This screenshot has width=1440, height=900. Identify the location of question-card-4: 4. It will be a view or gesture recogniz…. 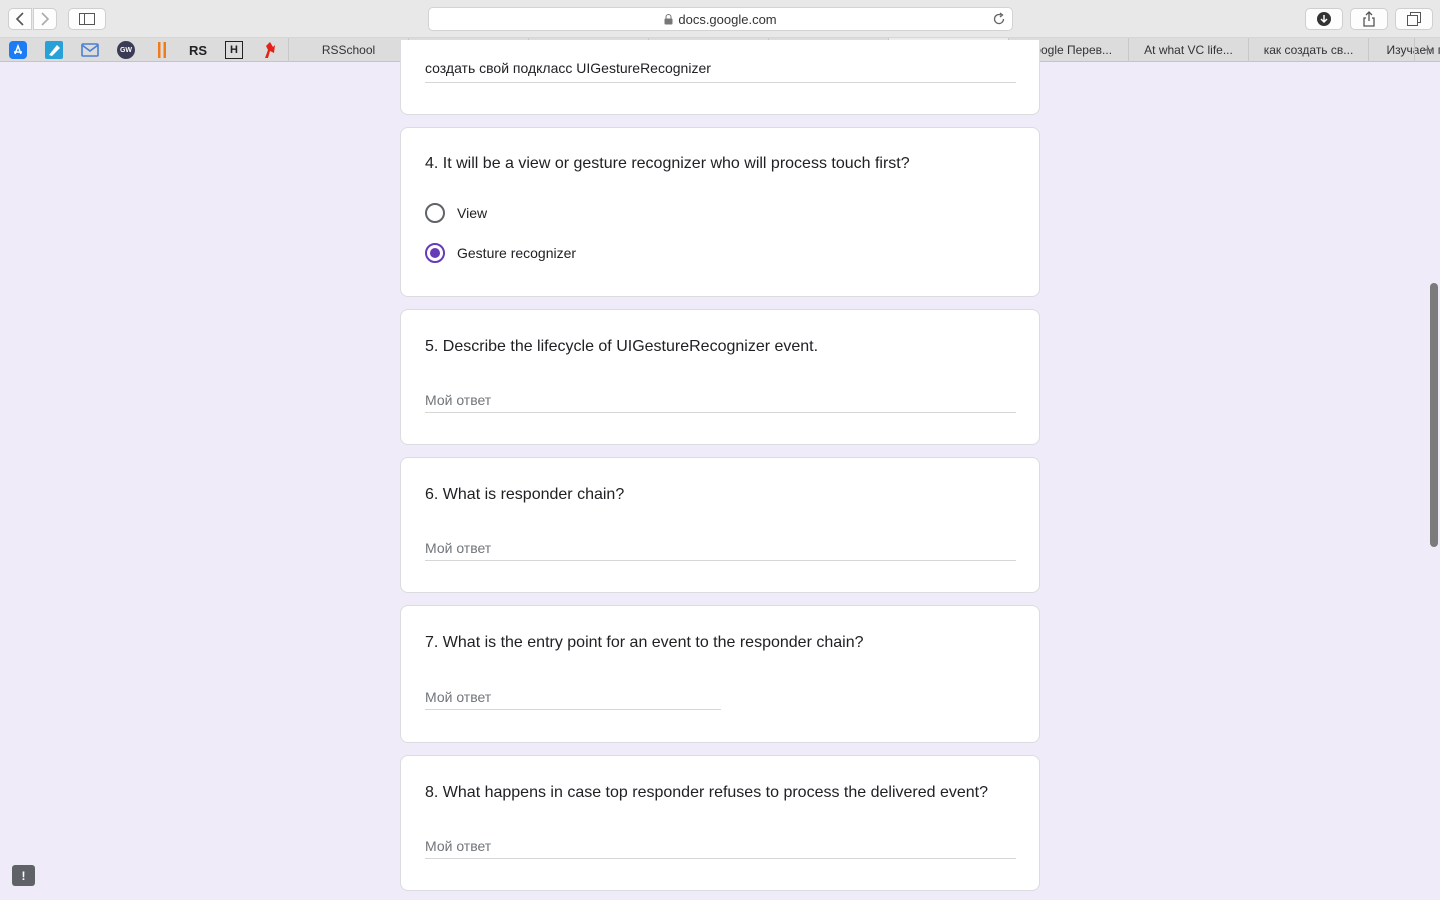
(720, 212).